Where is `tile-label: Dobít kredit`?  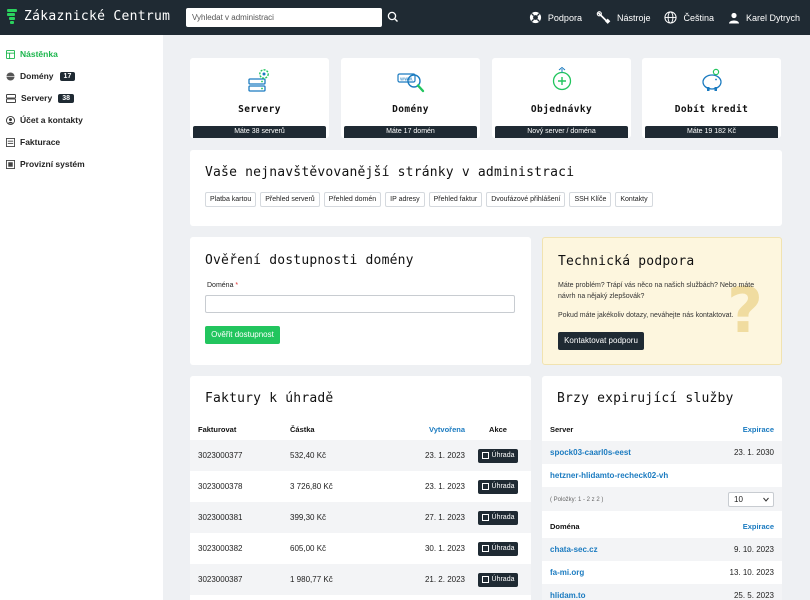 tile-label: Dobít kredit is located at coordinates (711, 109).